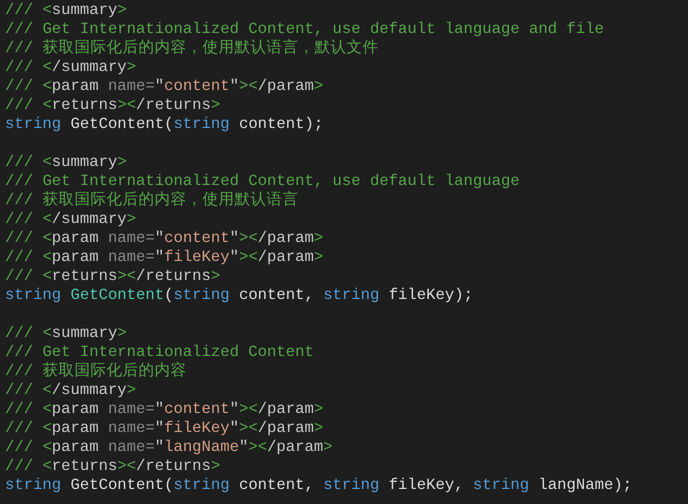  I want to click on doc-comment-line: /// 获取国际化后的内容, so click(96, 371).